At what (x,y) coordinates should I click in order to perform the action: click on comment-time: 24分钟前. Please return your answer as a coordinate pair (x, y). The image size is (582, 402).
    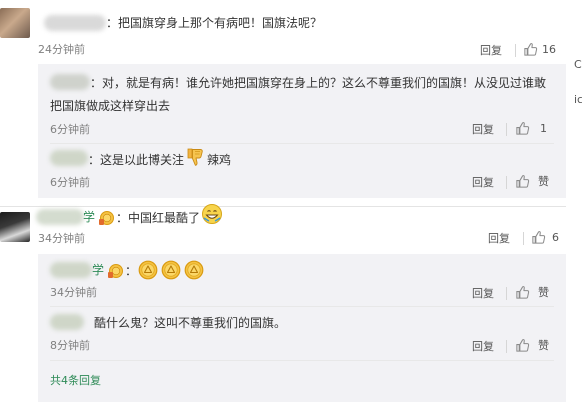
    Looking at the image, I should click on (61, 49).